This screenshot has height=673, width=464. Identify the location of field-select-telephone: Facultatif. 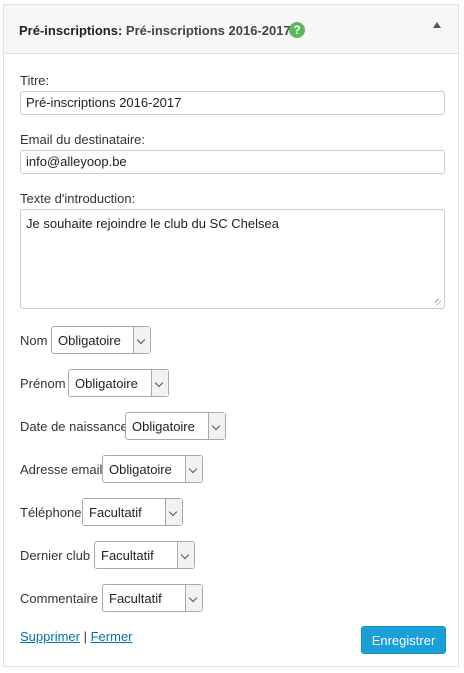
(132, 512).